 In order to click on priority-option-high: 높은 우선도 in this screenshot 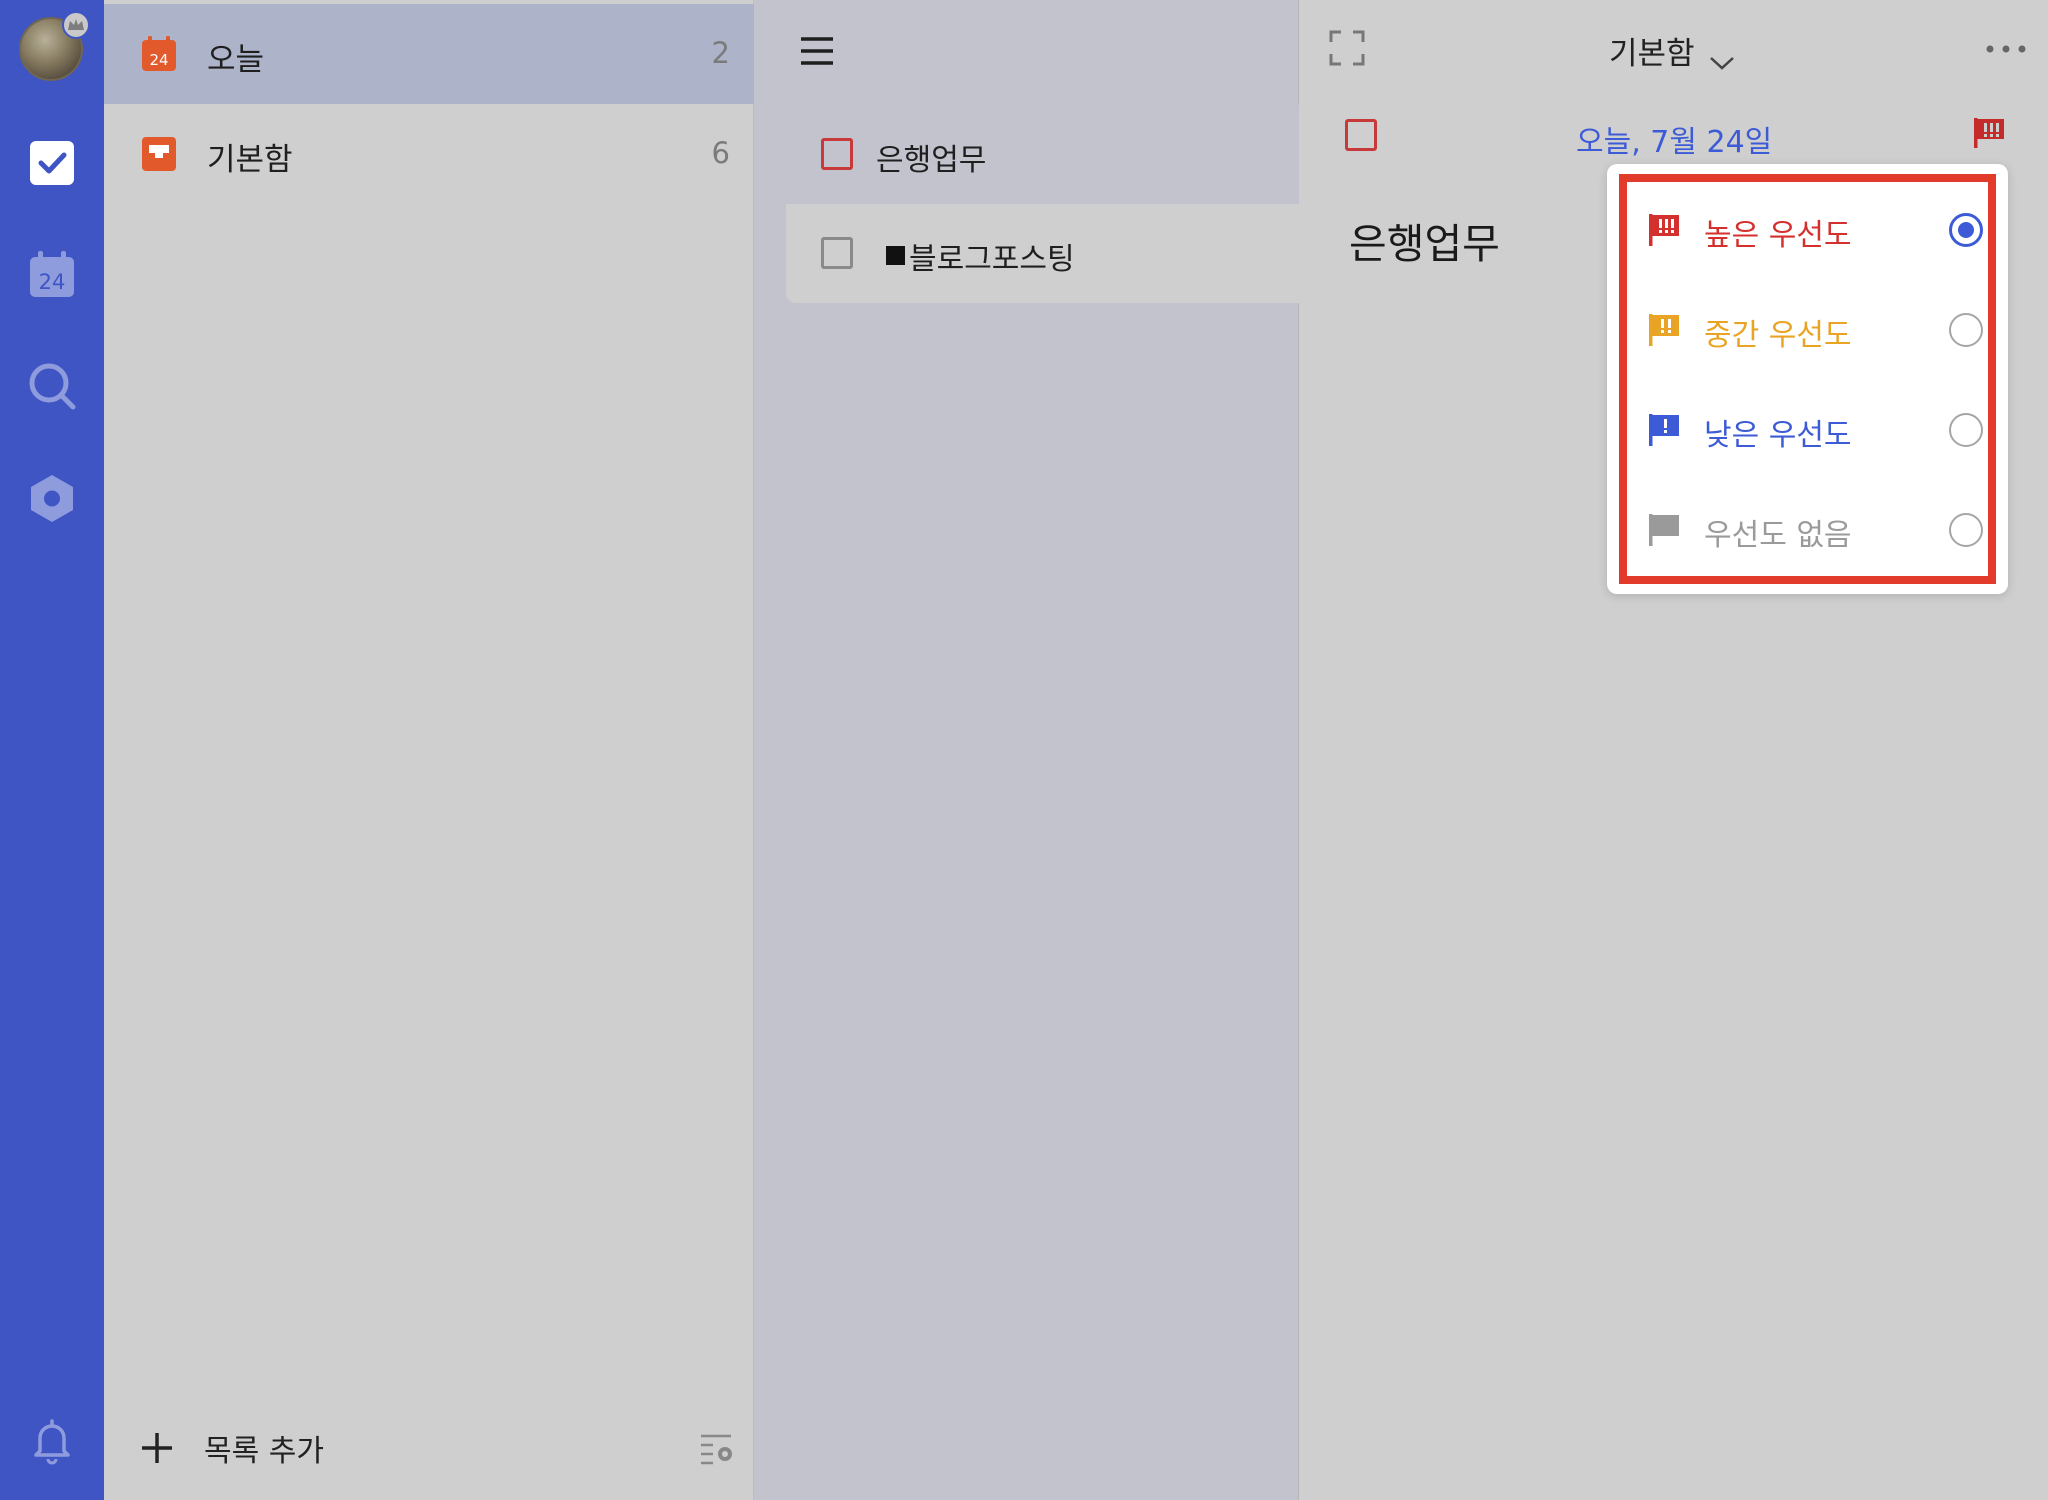, I will do `click(1807, 232)`.